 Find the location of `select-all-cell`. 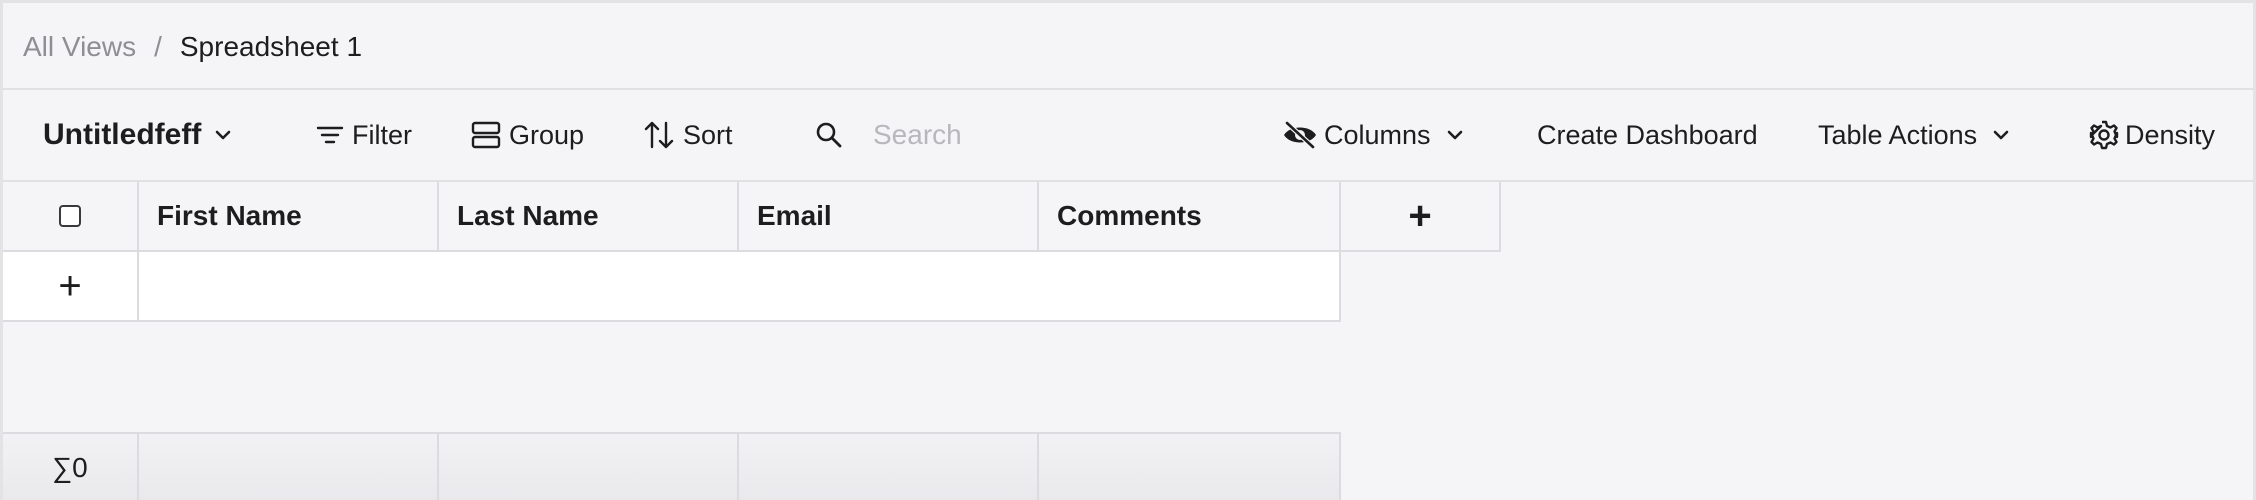

select-all-cell is located at coordinates (71, 217).